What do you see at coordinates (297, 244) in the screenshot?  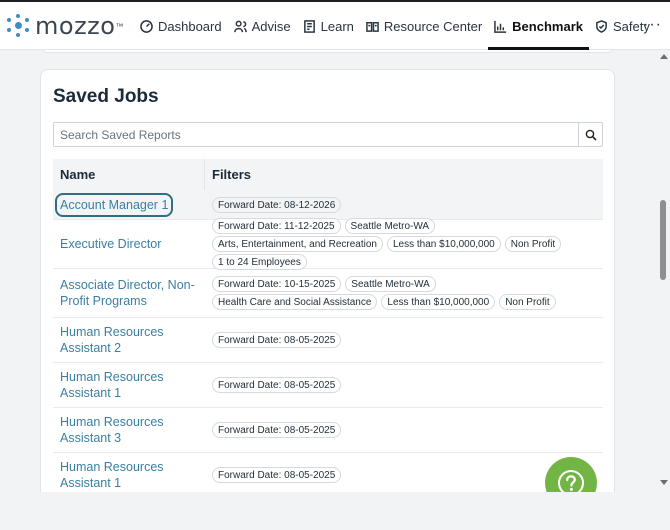 I see `filter-chip: Arts, Entertainment, and Recreation` at bounding box center [297, 244].